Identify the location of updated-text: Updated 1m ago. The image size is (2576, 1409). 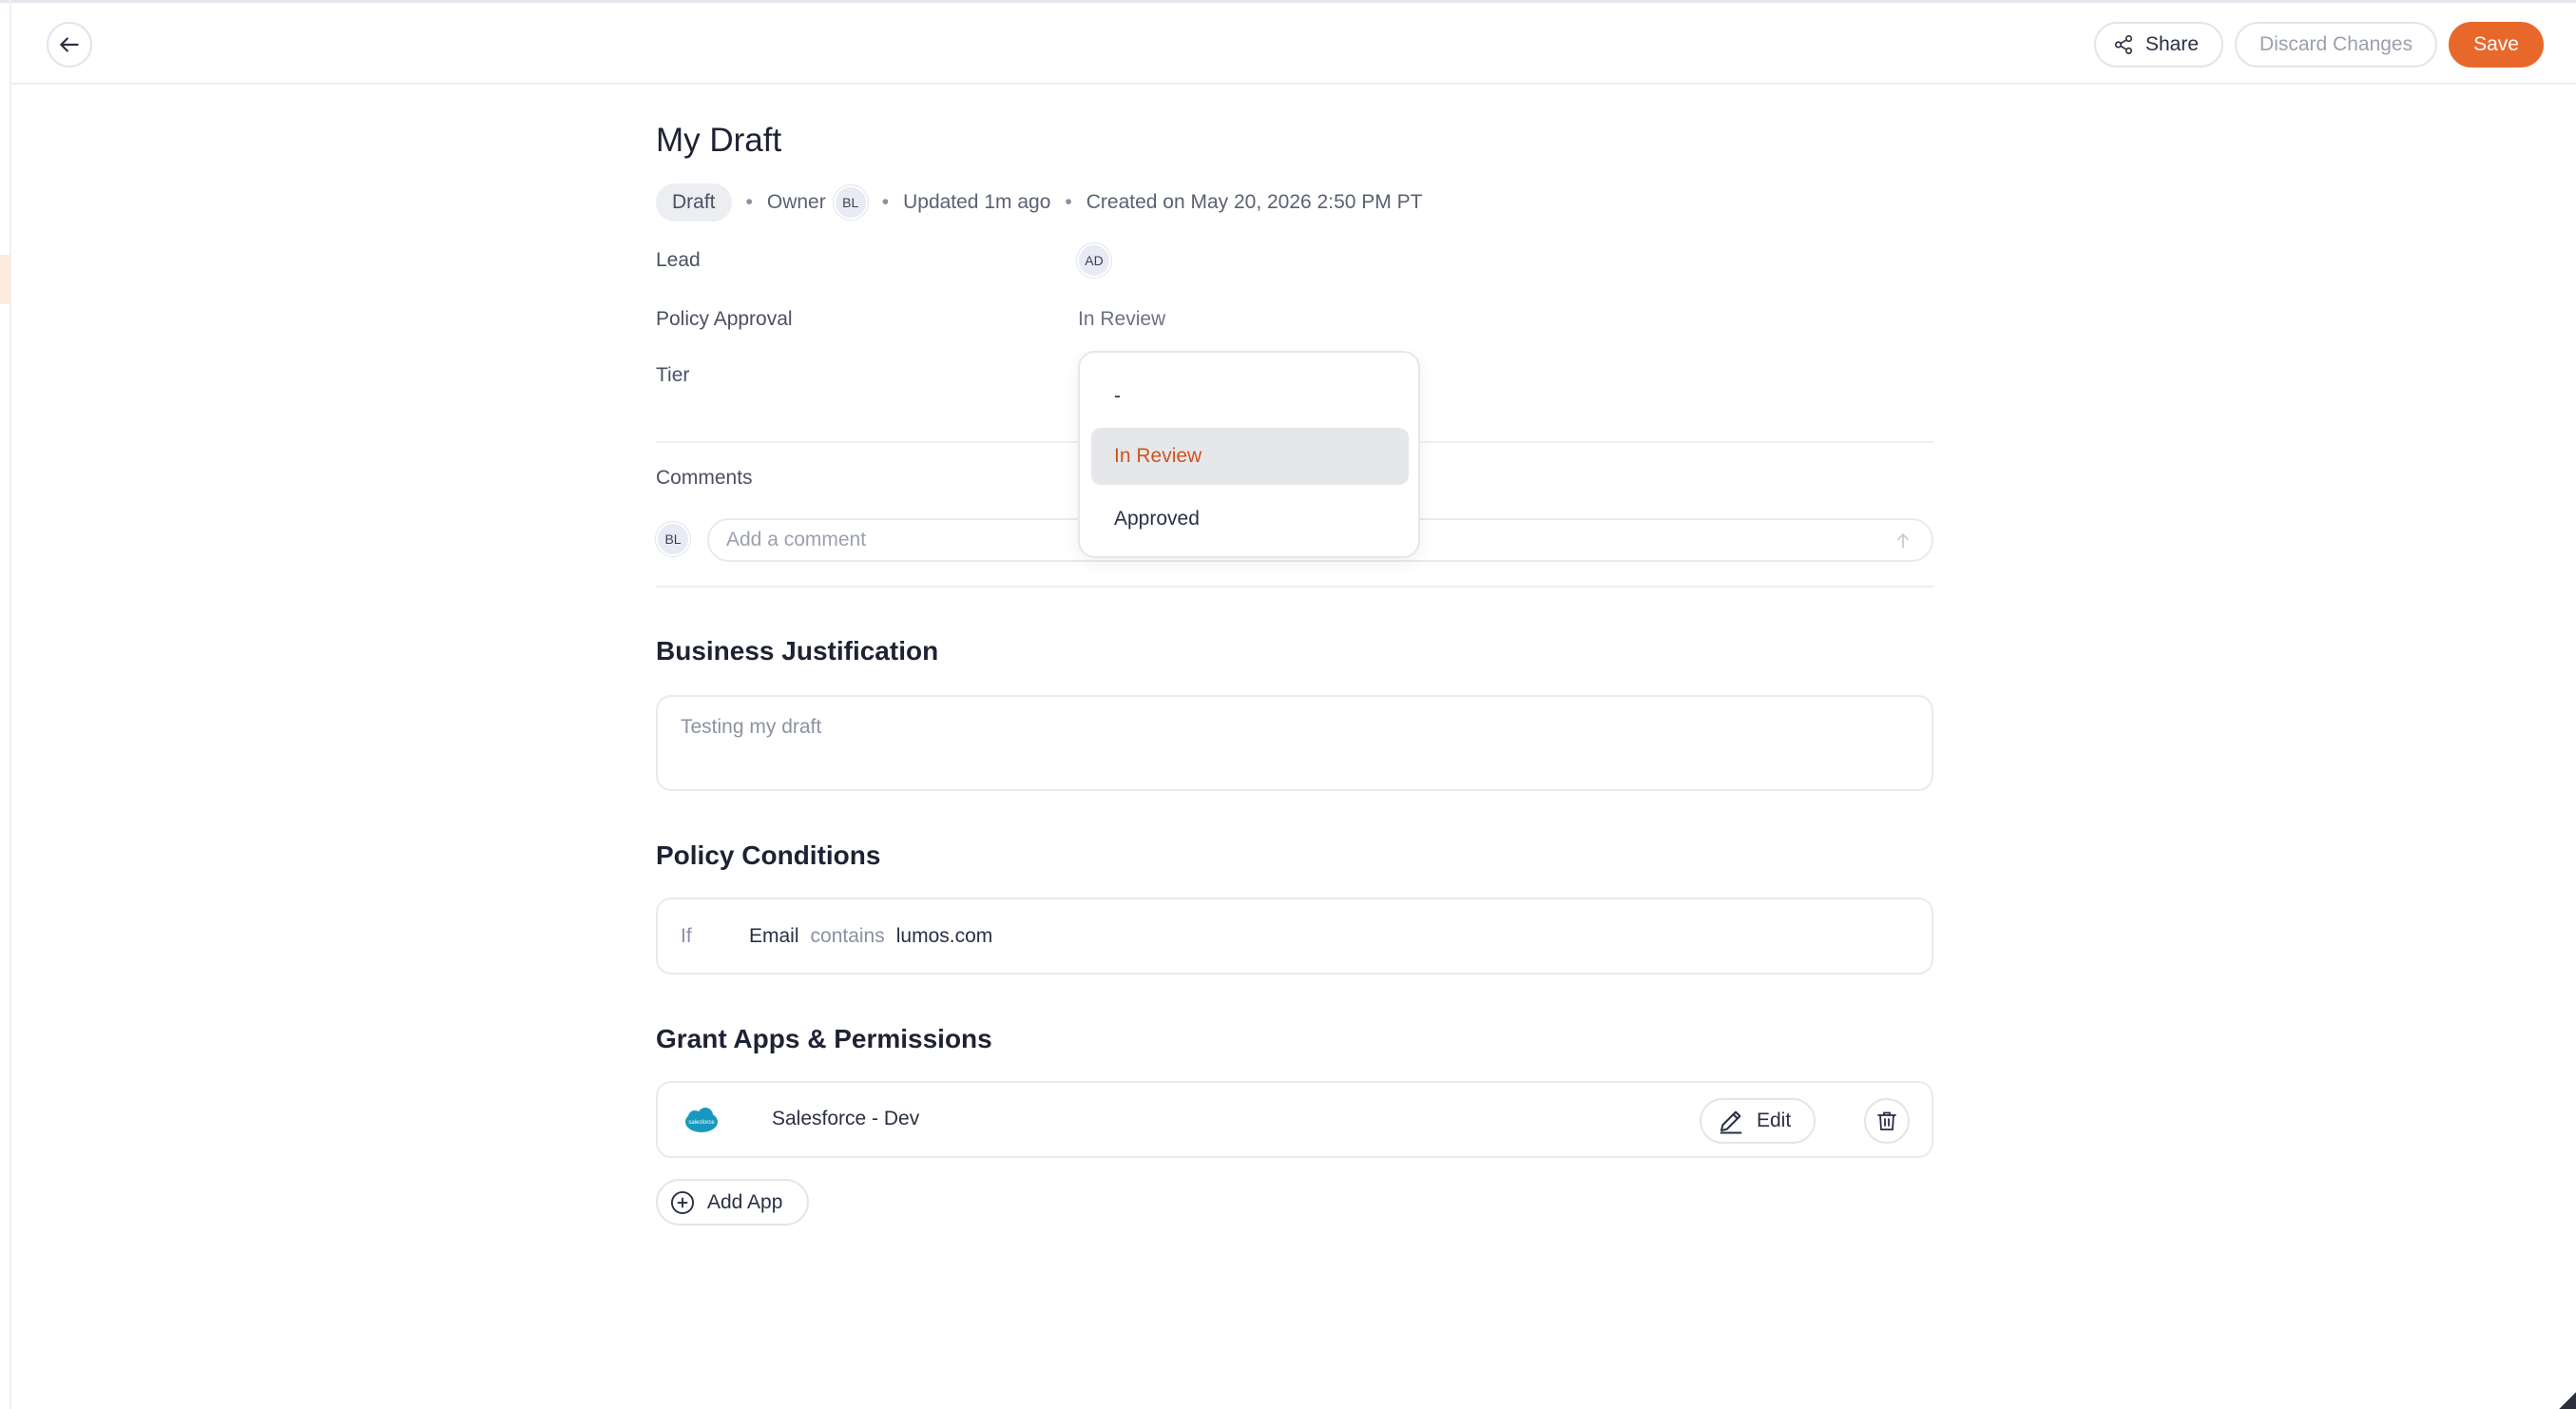
(977, 202).